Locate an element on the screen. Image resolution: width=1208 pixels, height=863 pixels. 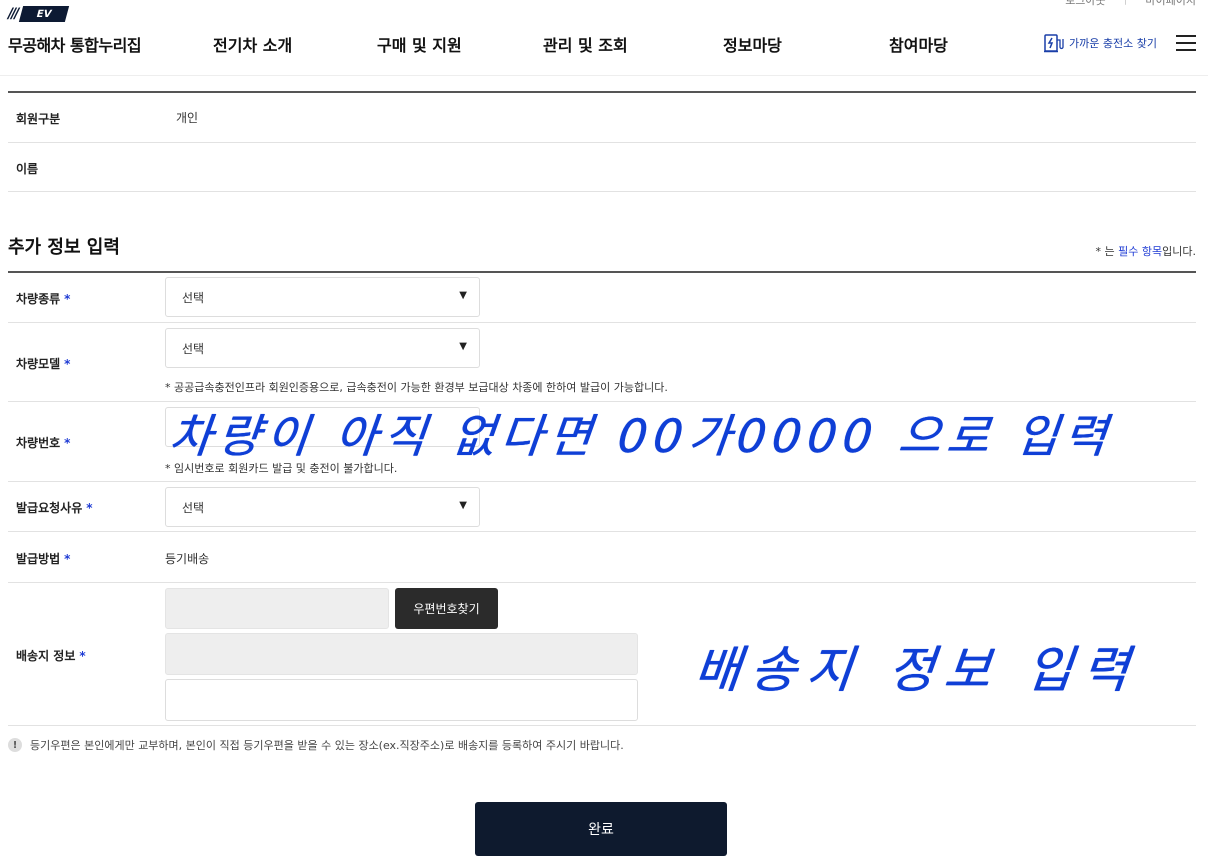
vehicle-model-label-text: 차량모델 is located at coordinates (38, 364).